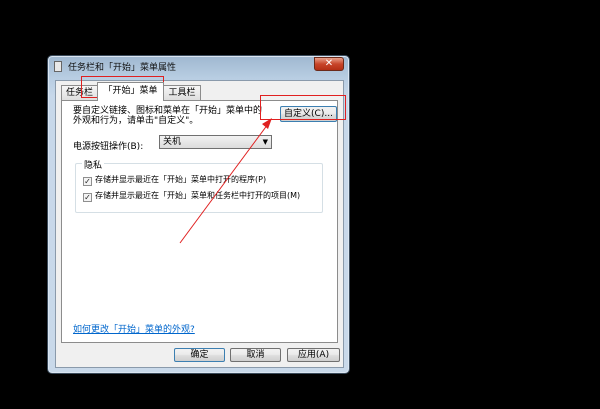 This screenshot has width=600, height=409. Describe the element at coordinates (136, 121) in the screenshot. I see `description-line-2: 外观和行为，请单击"自定义"。` at that location.